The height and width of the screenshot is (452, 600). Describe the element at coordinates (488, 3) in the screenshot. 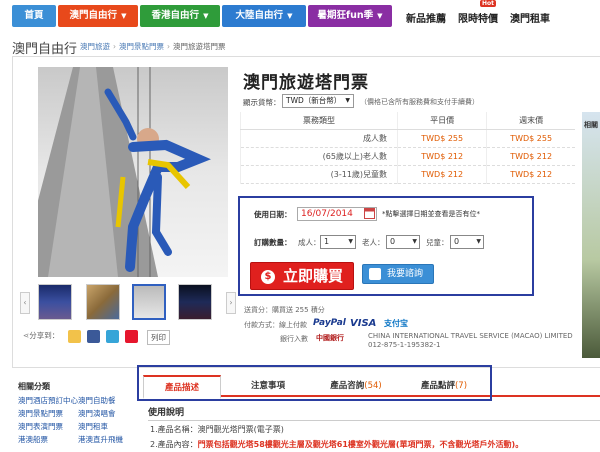

I see `hot-badge: Hot` at that location.